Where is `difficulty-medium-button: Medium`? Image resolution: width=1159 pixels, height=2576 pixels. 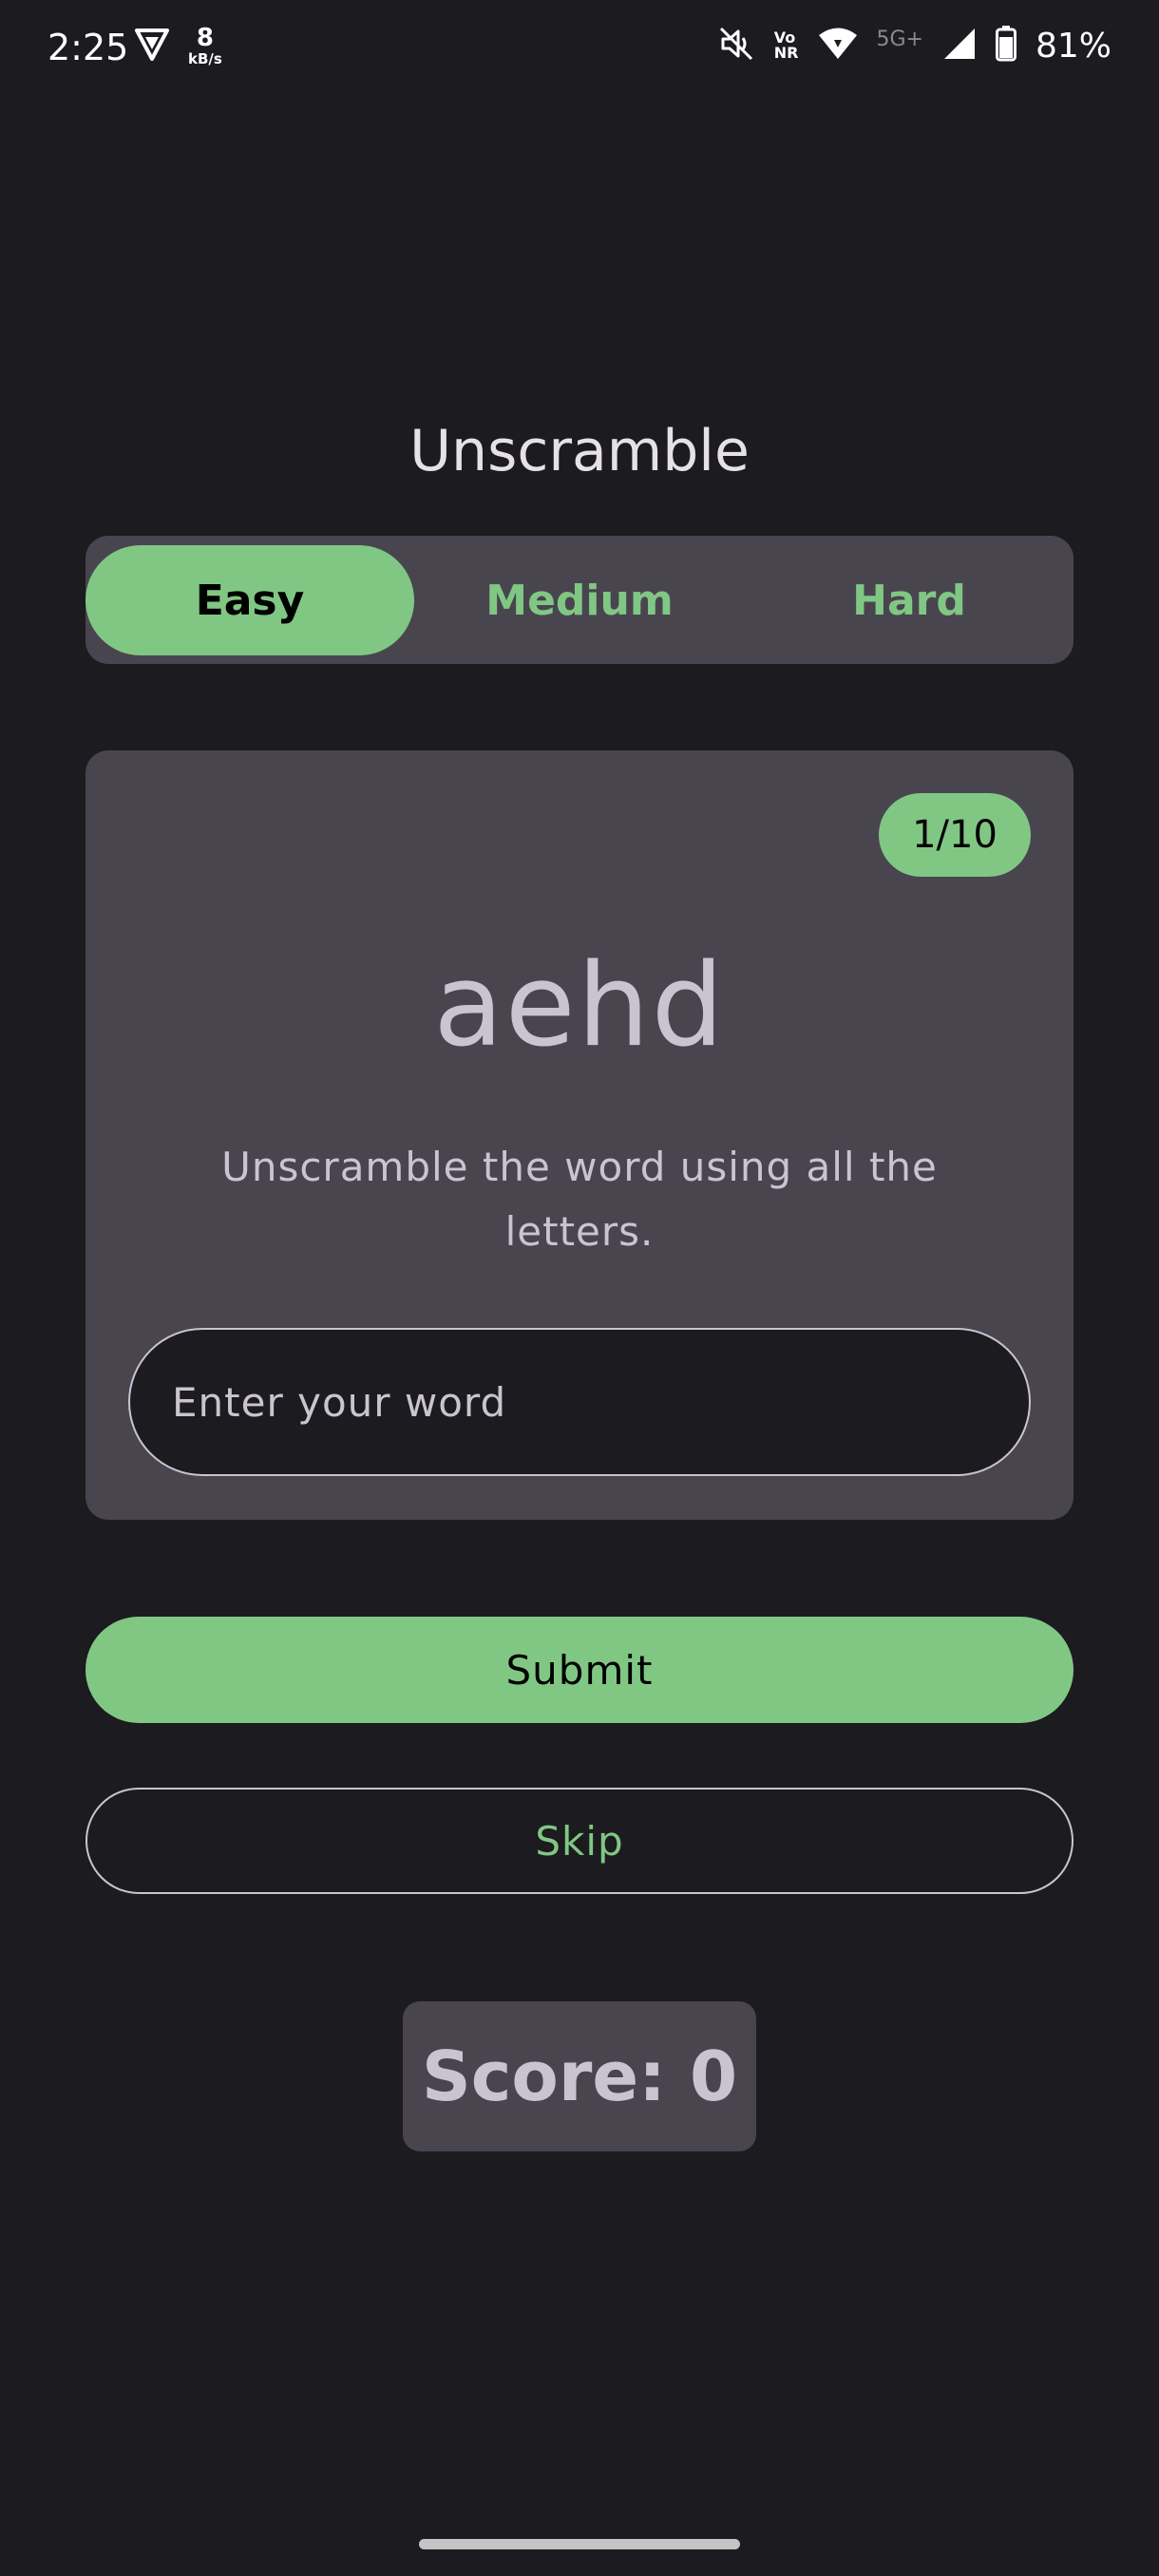 difficulty-medium-button: Medium is located at coordinates (579, 600).